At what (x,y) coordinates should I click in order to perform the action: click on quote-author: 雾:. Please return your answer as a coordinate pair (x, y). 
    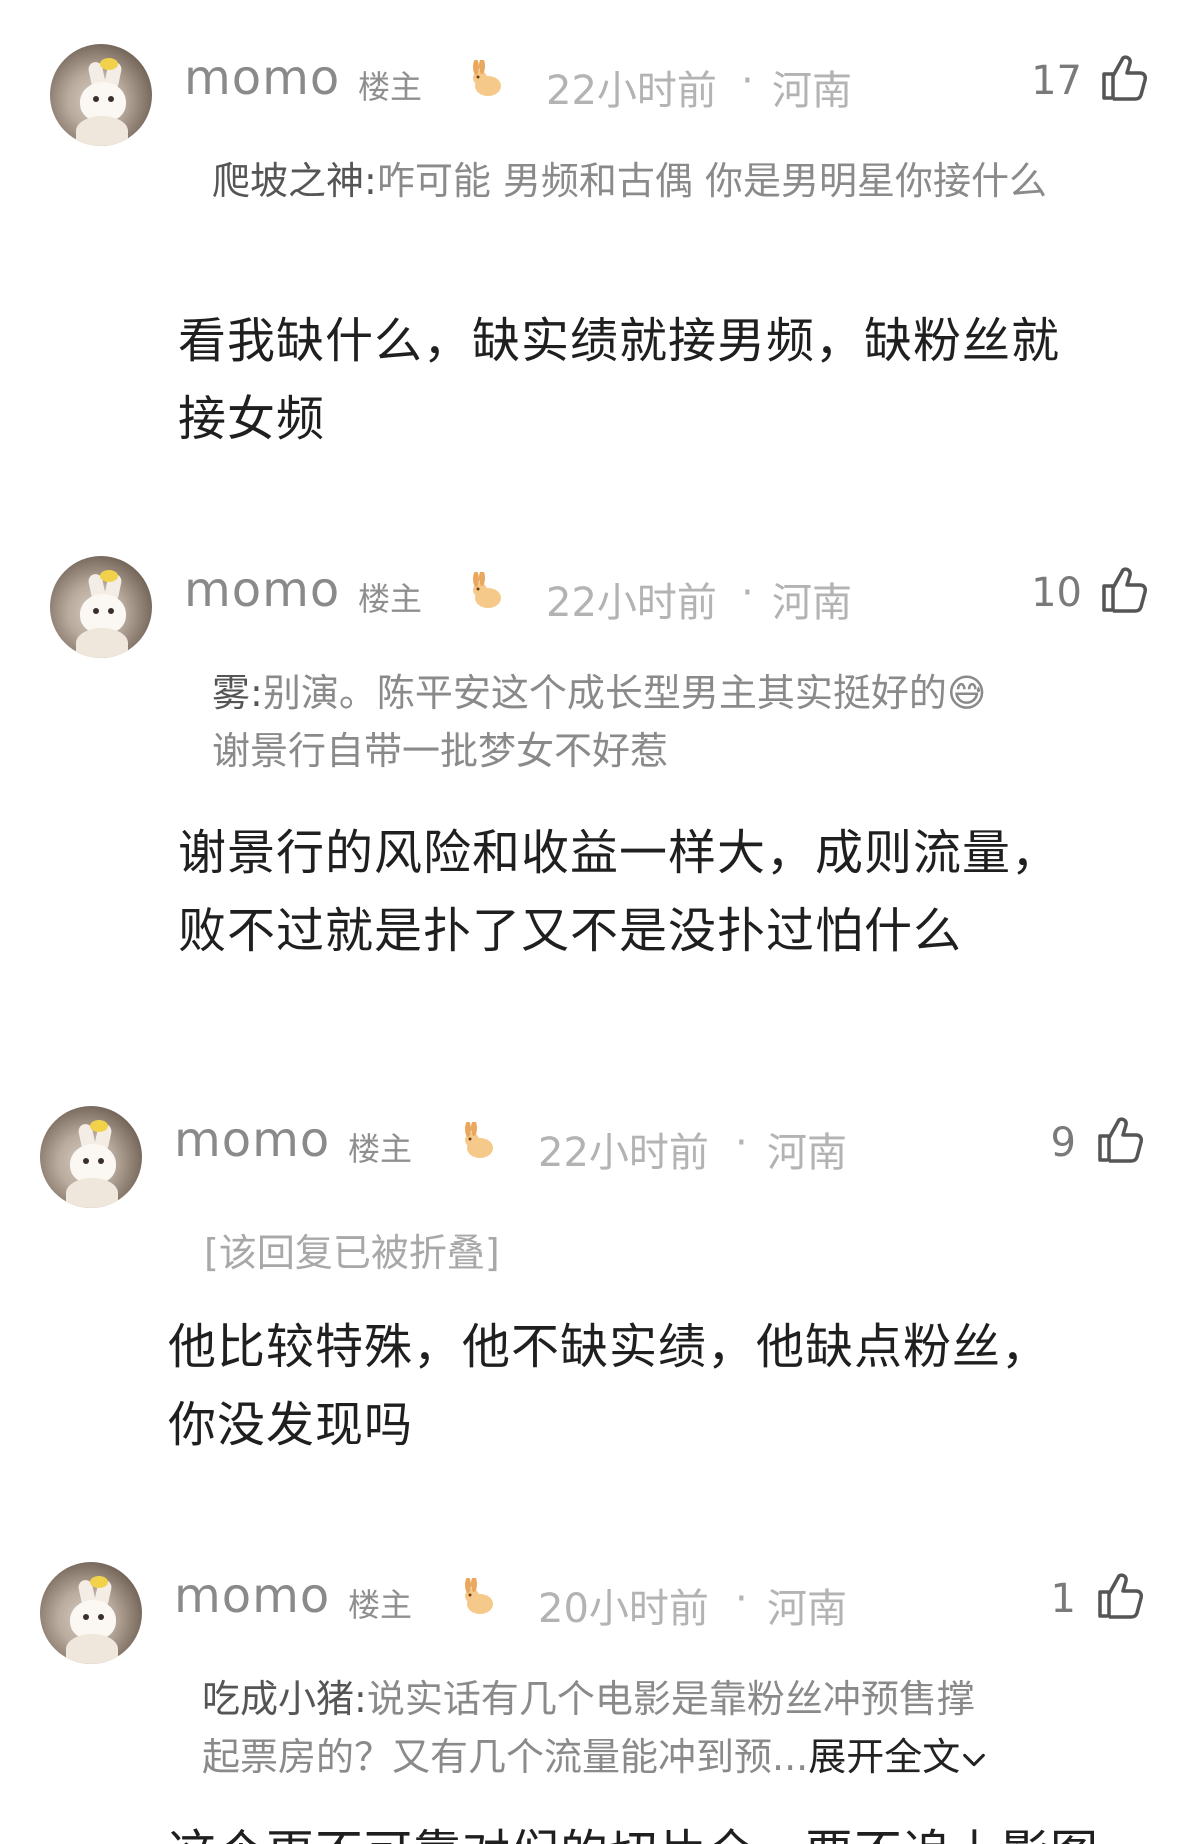
    Looking at the image, I should click on (237, 693).